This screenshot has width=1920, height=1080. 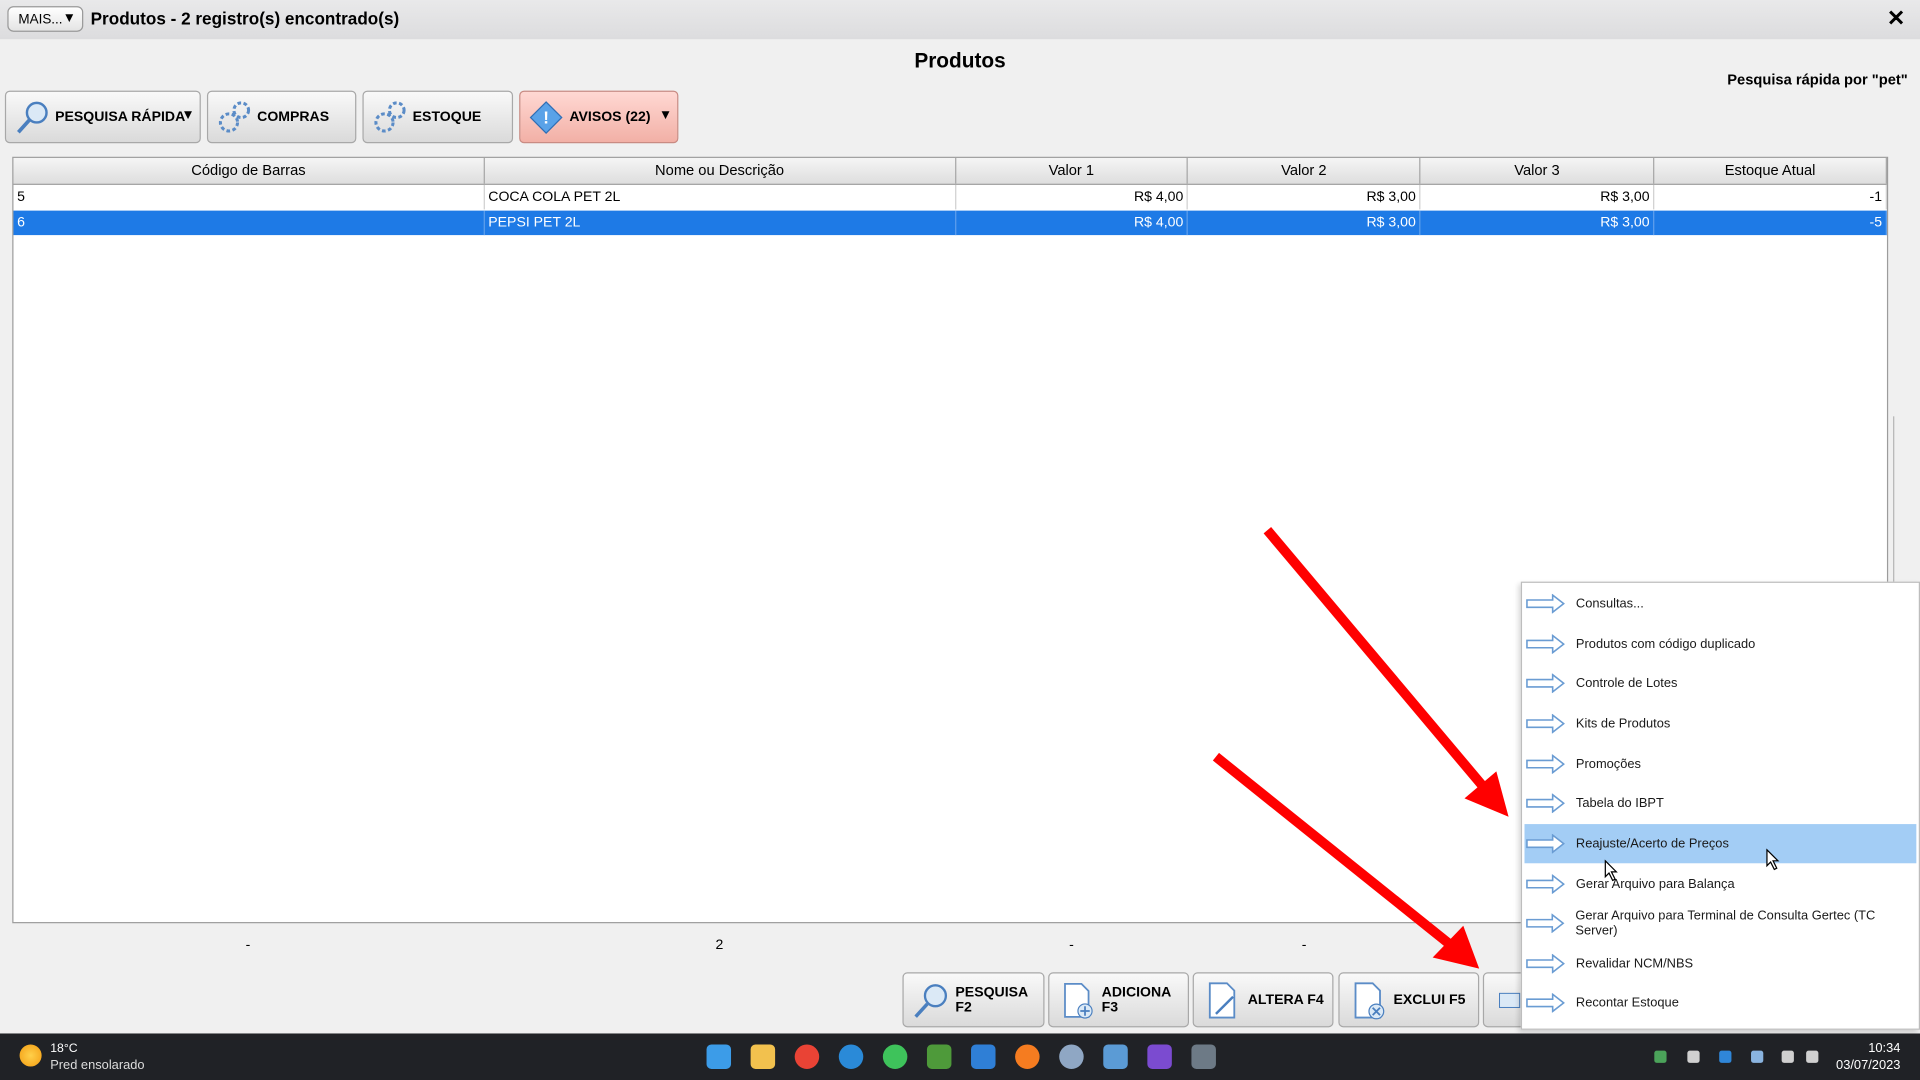 I want to click on spreadsheet-icon, so click(x=939, y=1056).